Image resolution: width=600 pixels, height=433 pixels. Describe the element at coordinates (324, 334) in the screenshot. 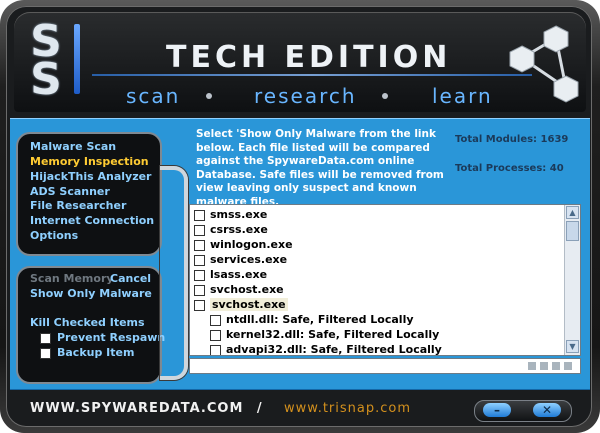

I see `list-item: kernel32.dll: Safe, Filtered Locally` at that location.